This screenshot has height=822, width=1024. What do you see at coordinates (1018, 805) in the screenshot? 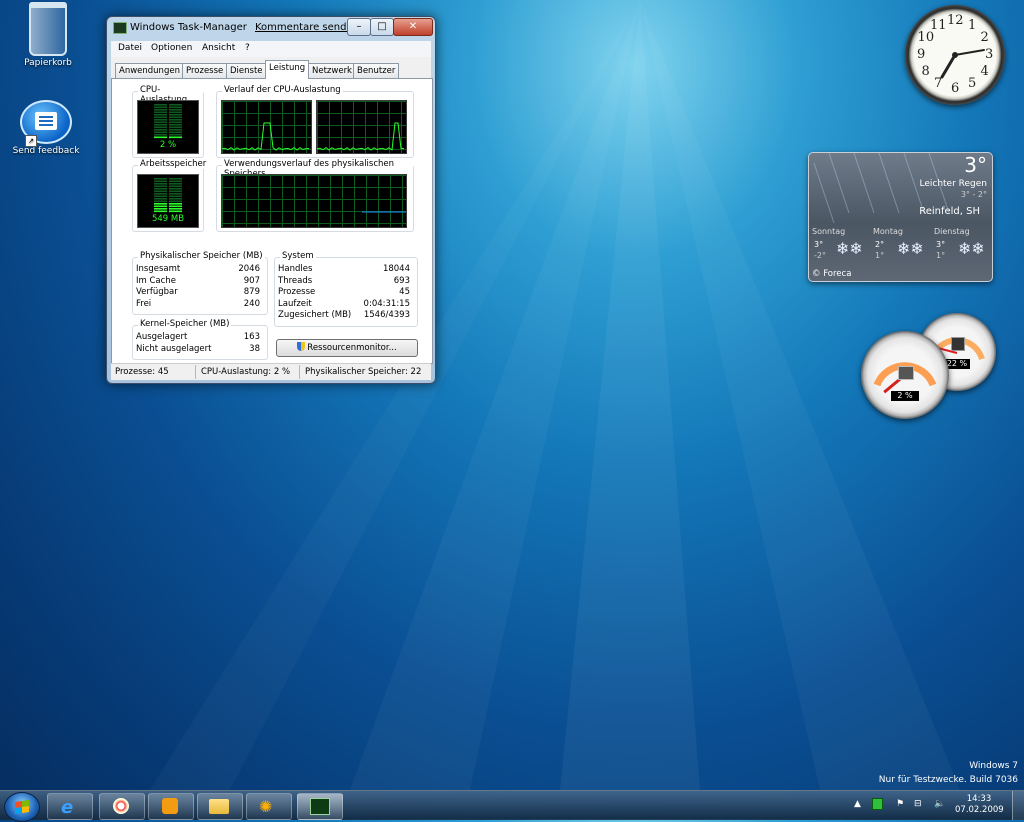
I see `show-desktop-button` at bounding box center [1018, 805].